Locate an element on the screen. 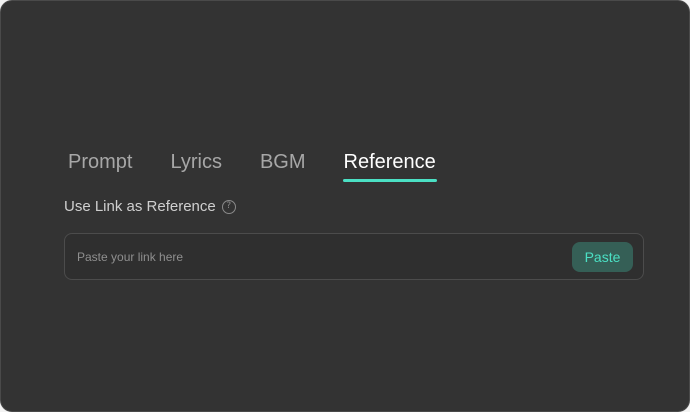 The width and height of the screenshot is (690, 412). tab-prompt-label: Prompt is located at coordinates (100, 162).